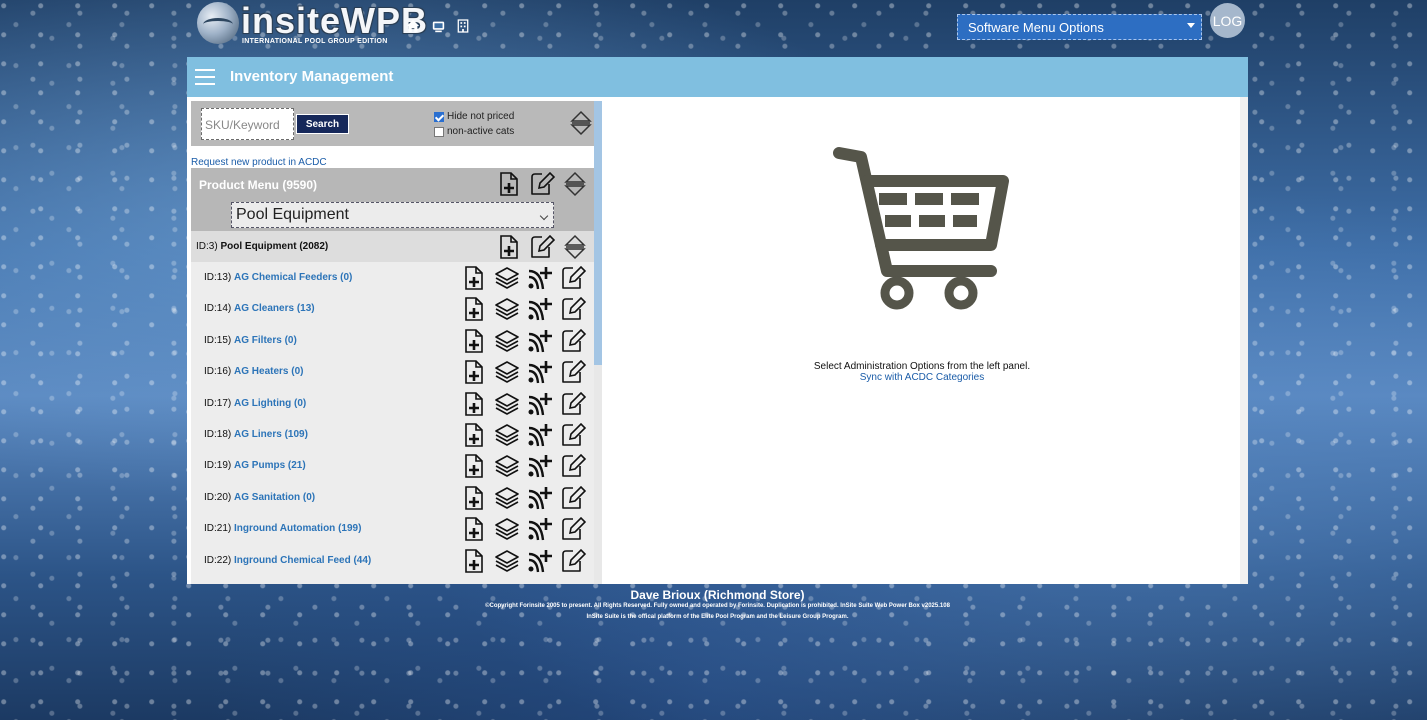  Describe the element at coordinates (265, 340) in the screenshot. I see `category-link: AG Filters (0)` at that location.